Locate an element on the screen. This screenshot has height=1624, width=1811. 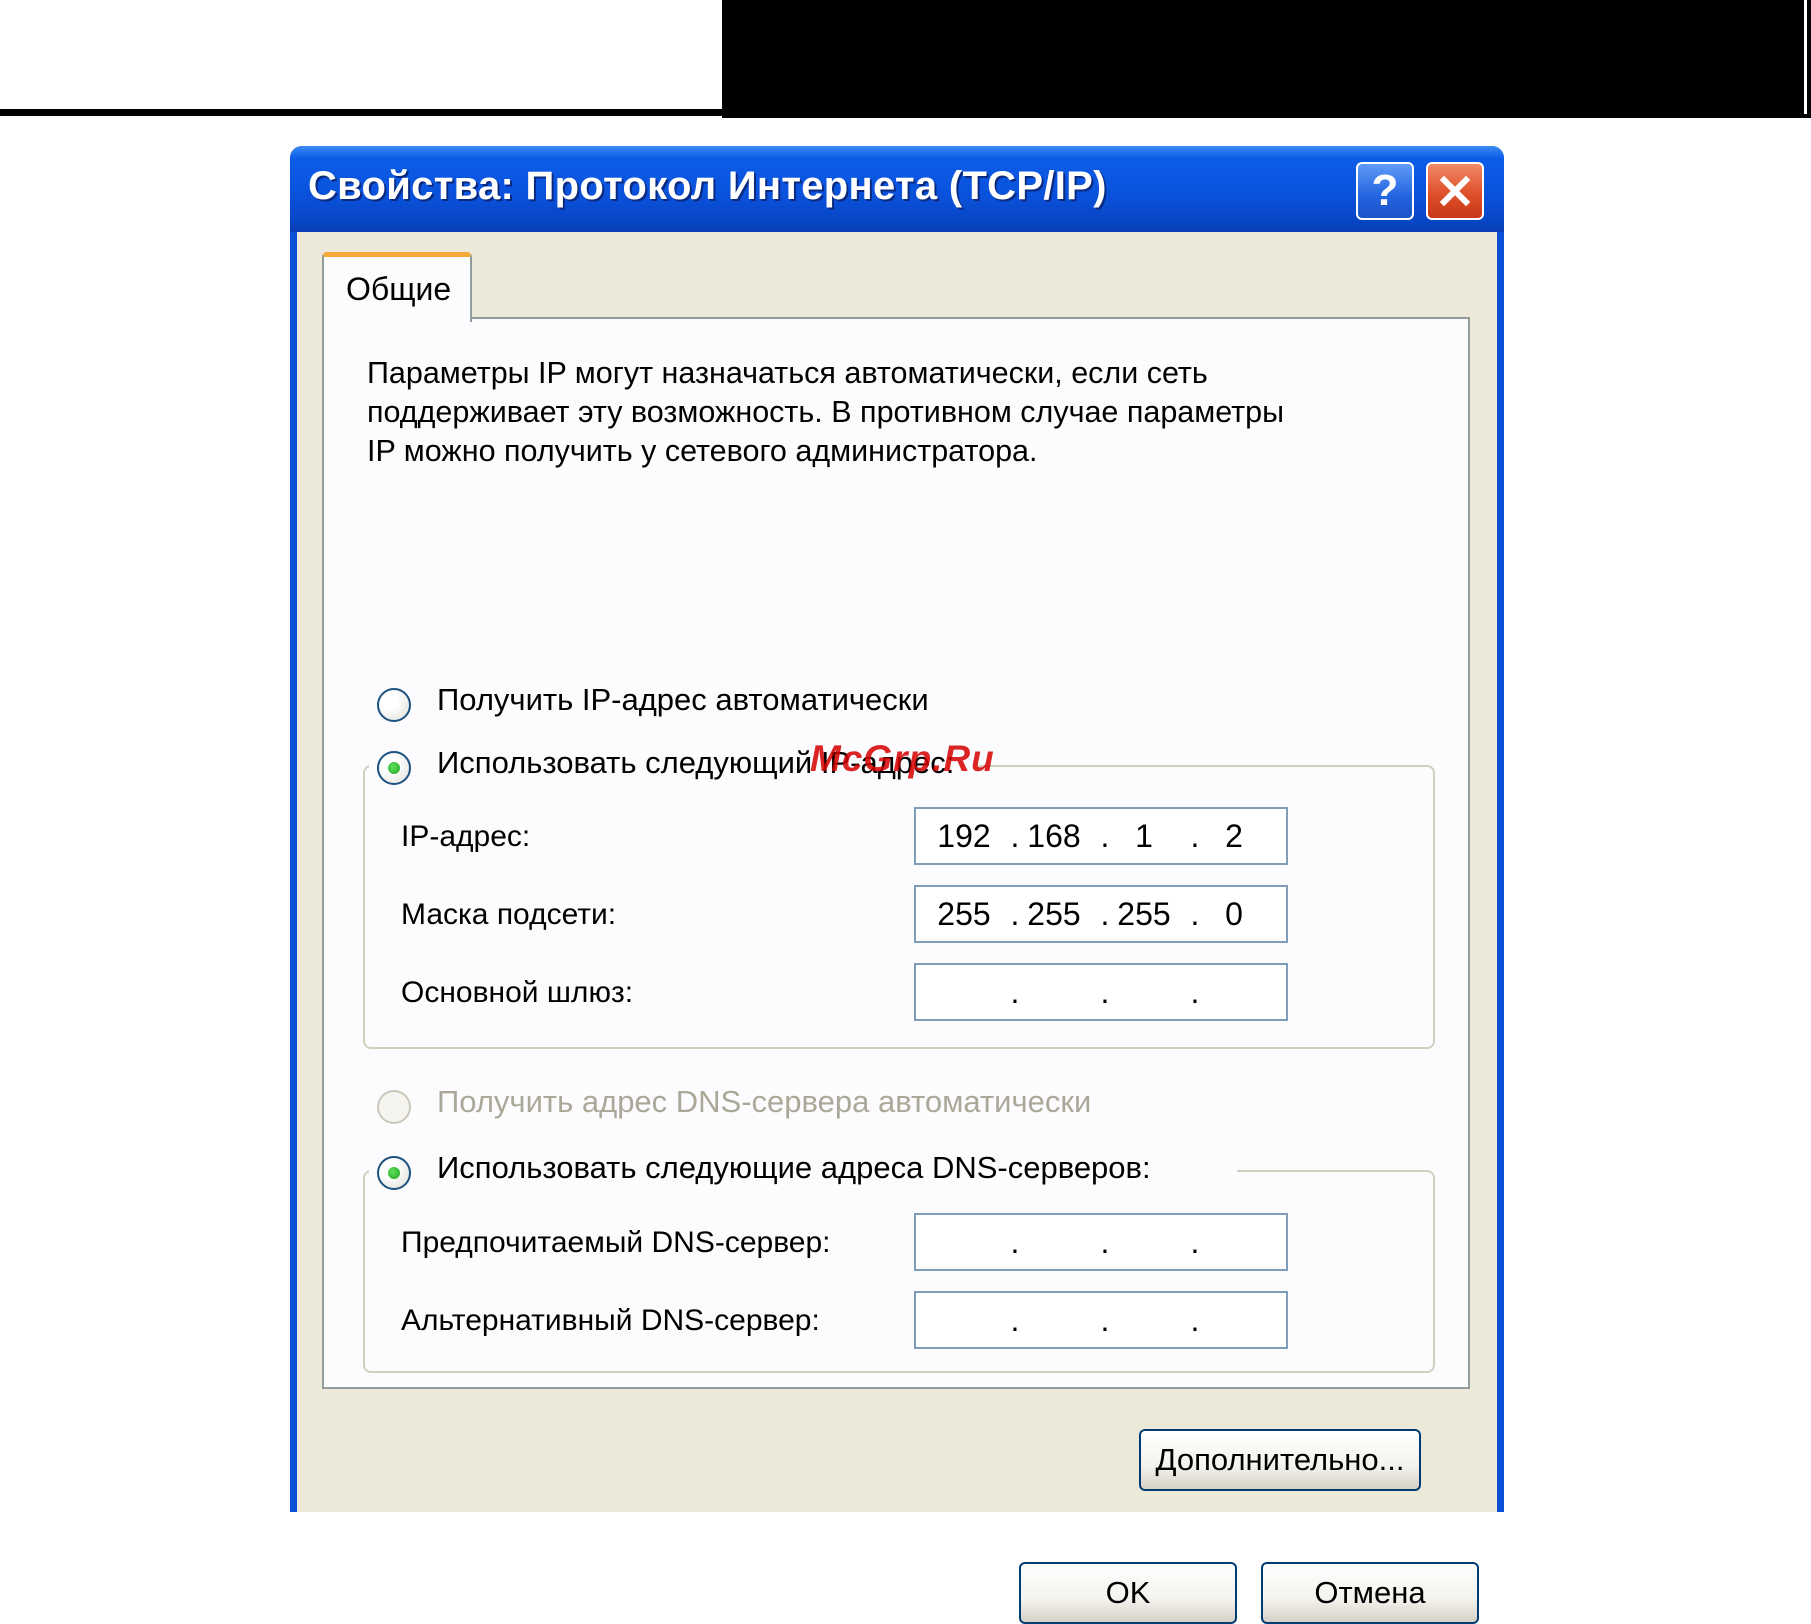
ip-octet-4: 2 is located at coordinates (1234, 836).